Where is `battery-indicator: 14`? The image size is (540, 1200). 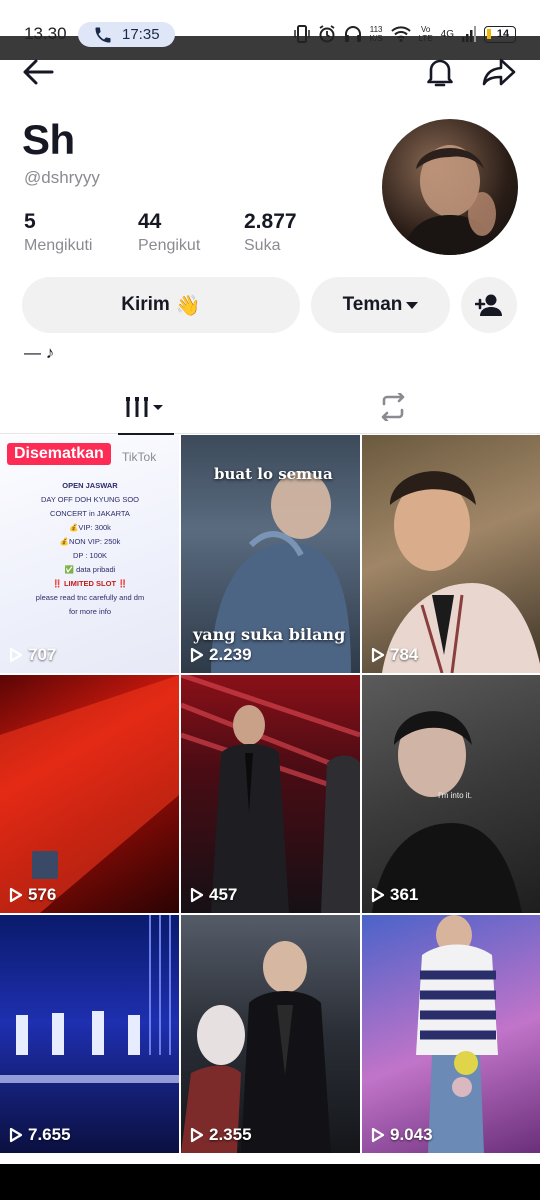
battery-indicator: 14 is located at coordinates (500, 34).